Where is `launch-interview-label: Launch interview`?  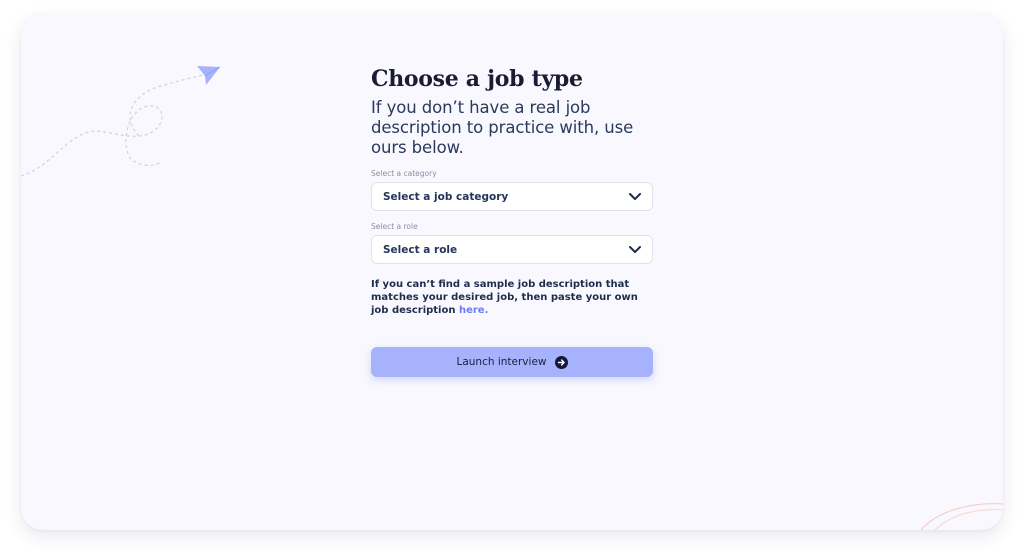
launch-interview-label: Launch interview is located at coordinates (501, 362).